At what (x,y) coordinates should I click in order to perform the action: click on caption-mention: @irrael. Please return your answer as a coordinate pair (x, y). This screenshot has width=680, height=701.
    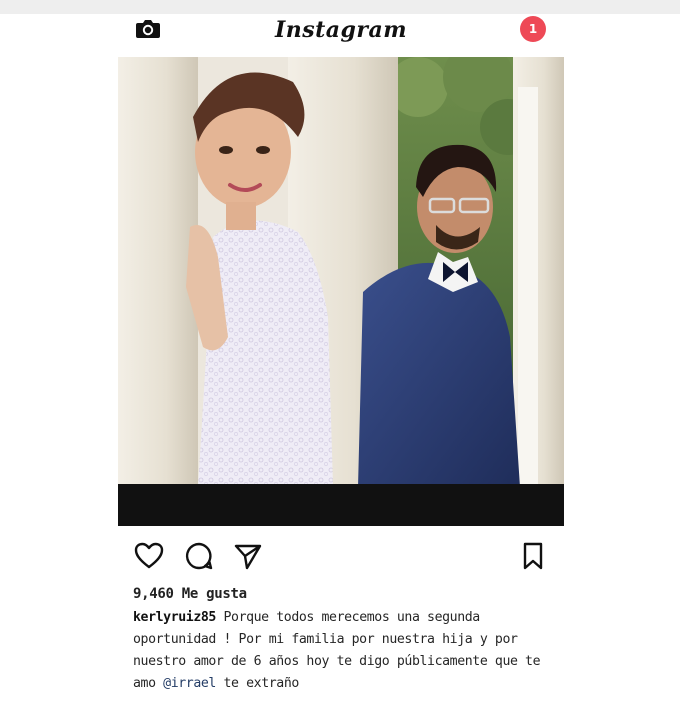
    Looking at the image, I should click on (189, 683).